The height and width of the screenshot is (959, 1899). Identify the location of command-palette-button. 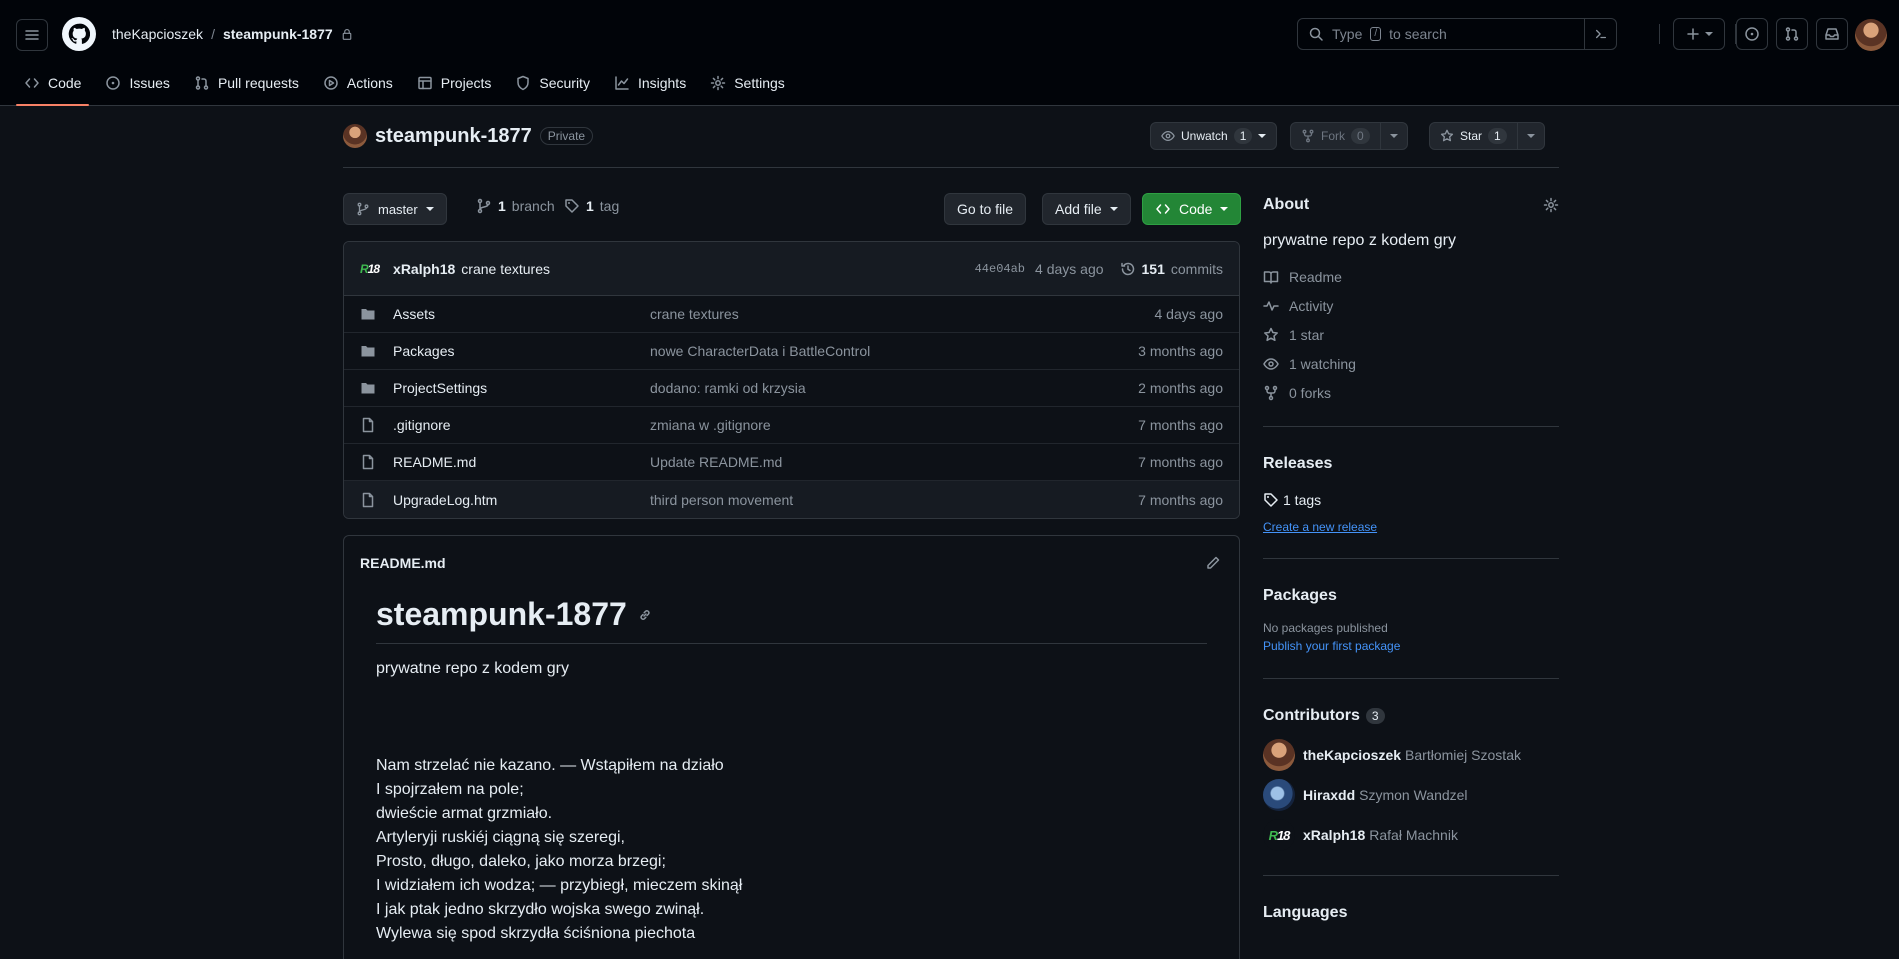
(1600, 34).